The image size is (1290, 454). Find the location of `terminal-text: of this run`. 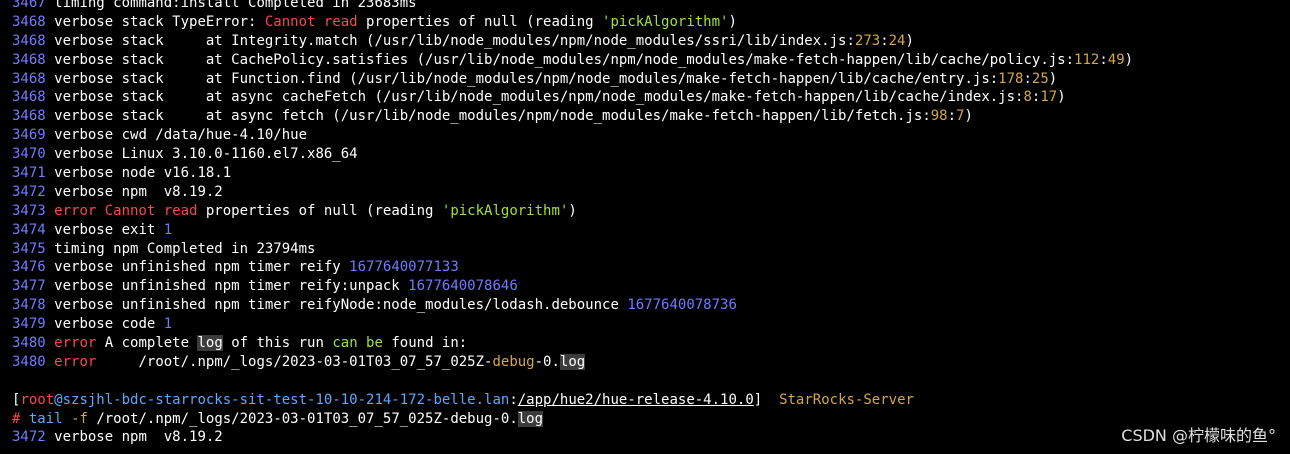

terminal-text: of this run is located at coordinates (277, 343).